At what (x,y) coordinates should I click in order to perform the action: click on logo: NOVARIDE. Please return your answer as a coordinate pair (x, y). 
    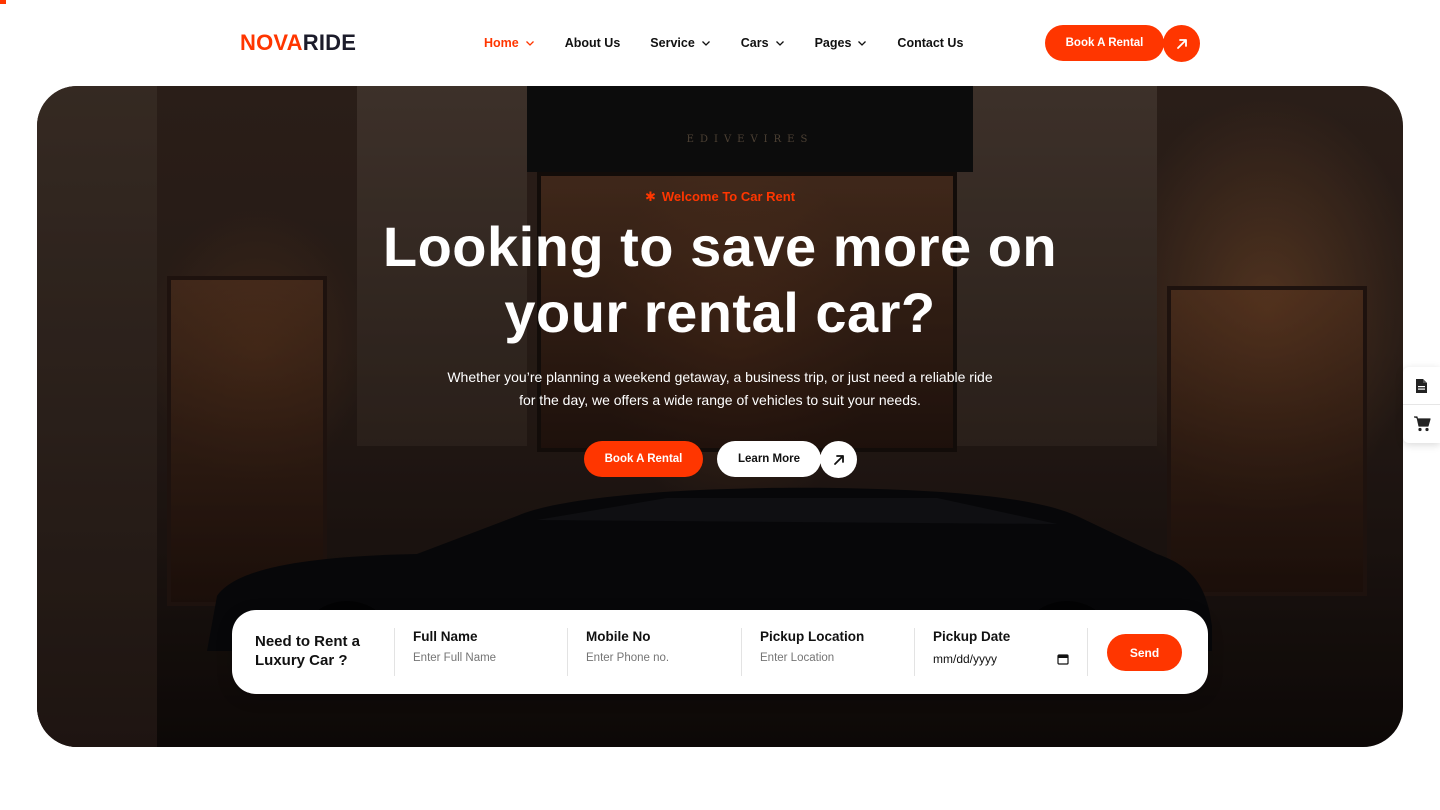
    Looking at the image, I should click on (298, 43).